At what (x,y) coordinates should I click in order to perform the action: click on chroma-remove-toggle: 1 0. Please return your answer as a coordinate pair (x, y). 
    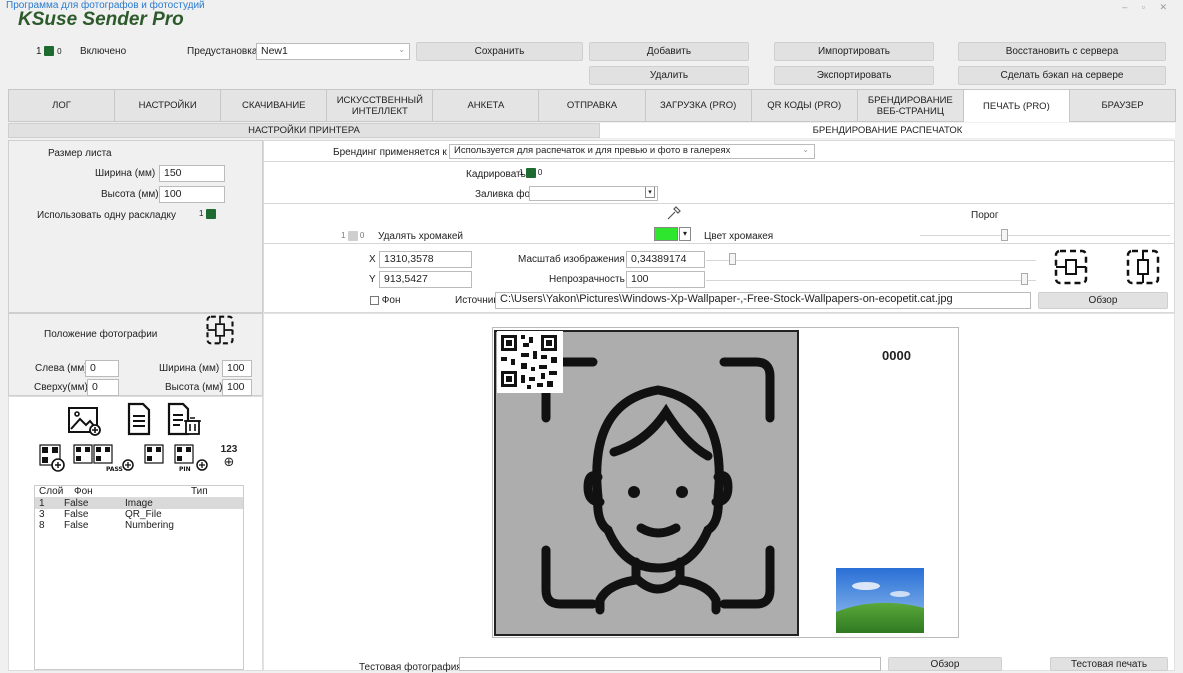
    Looking at the image, I should click on (352, 236).